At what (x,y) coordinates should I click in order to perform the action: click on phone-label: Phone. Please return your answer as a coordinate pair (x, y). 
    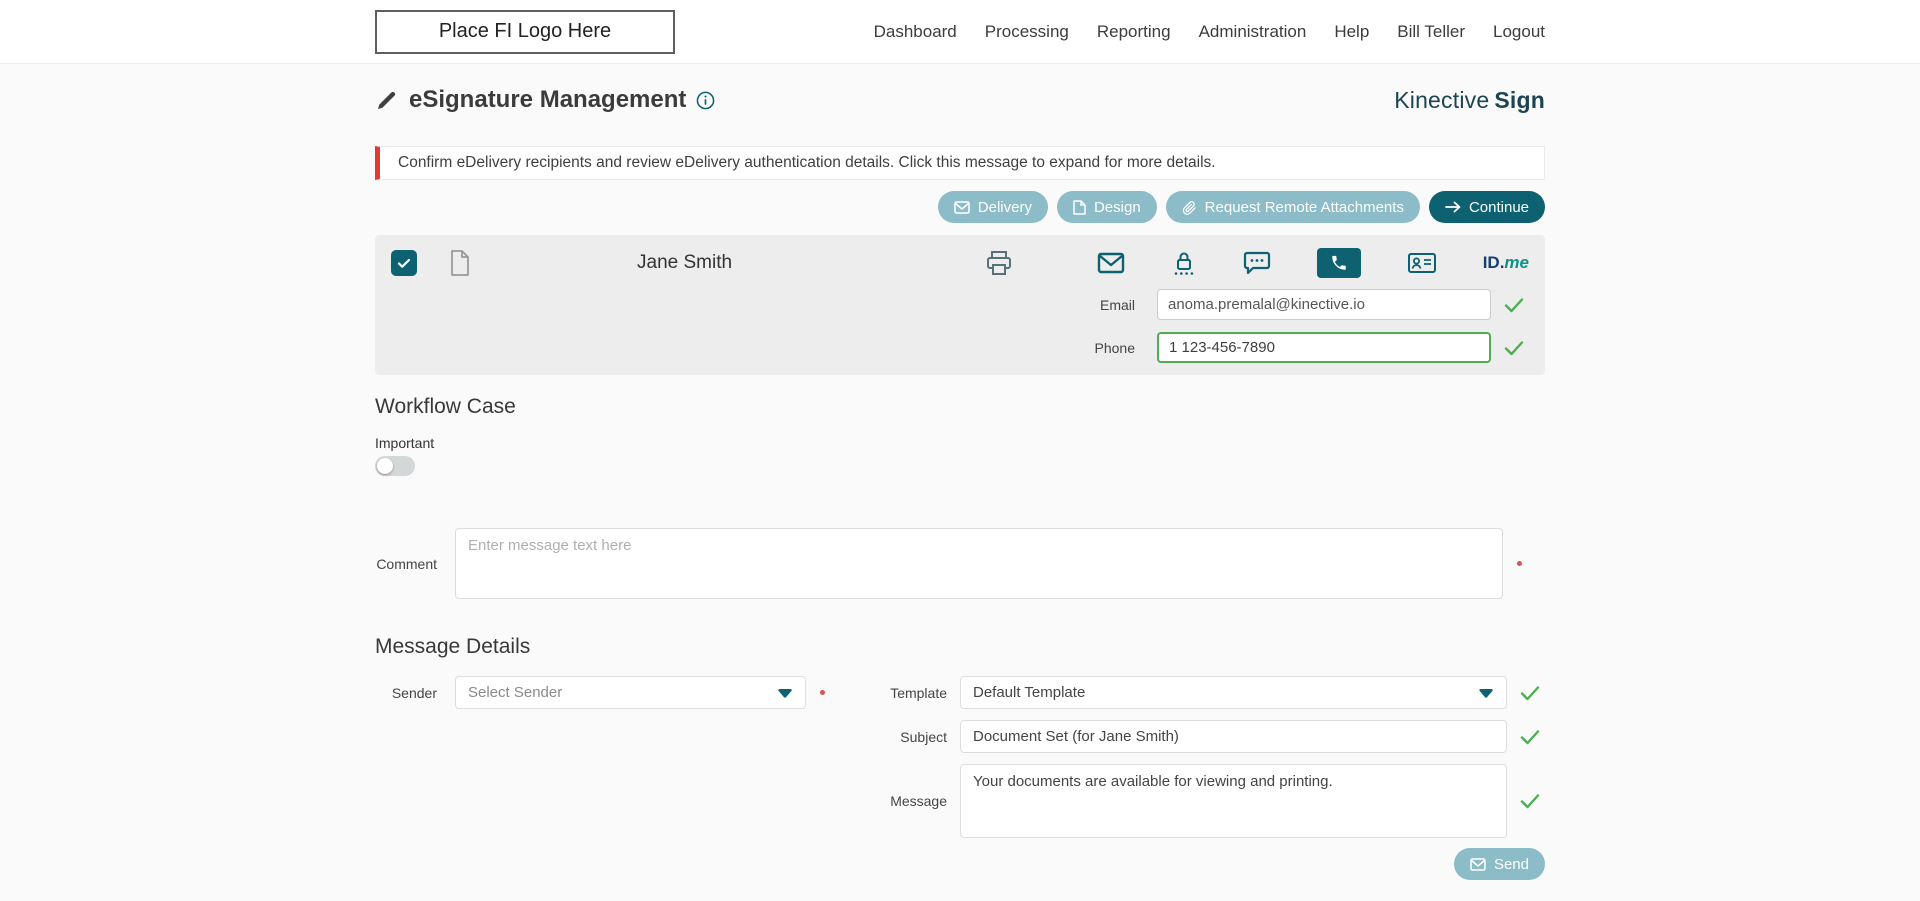
    Looking at the image, I should click on (1114, 347).